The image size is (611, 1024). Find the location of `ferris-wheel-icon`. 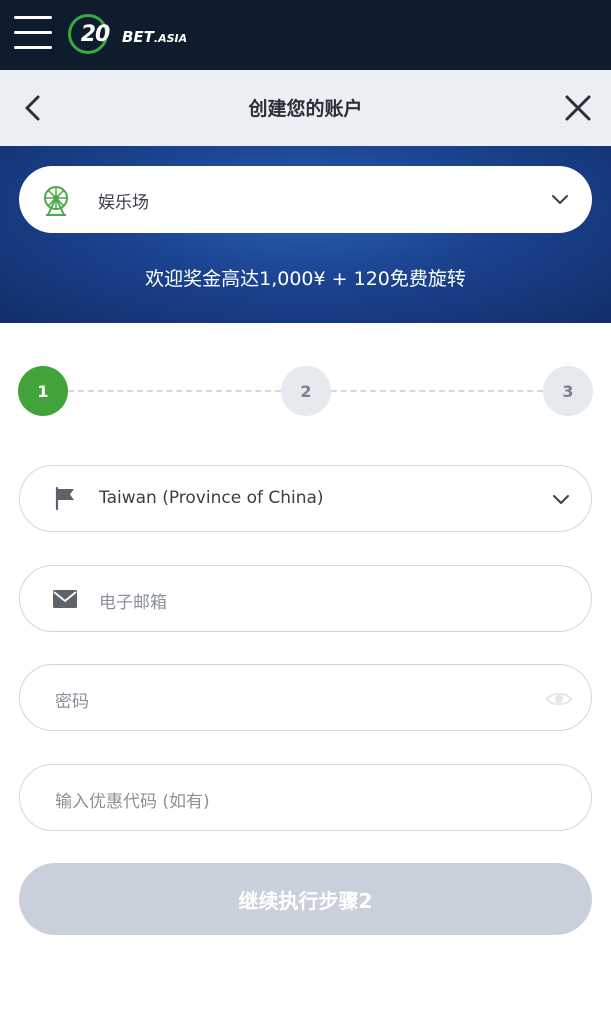

ferris-wheel-icon is located at coordinates (56, 201).